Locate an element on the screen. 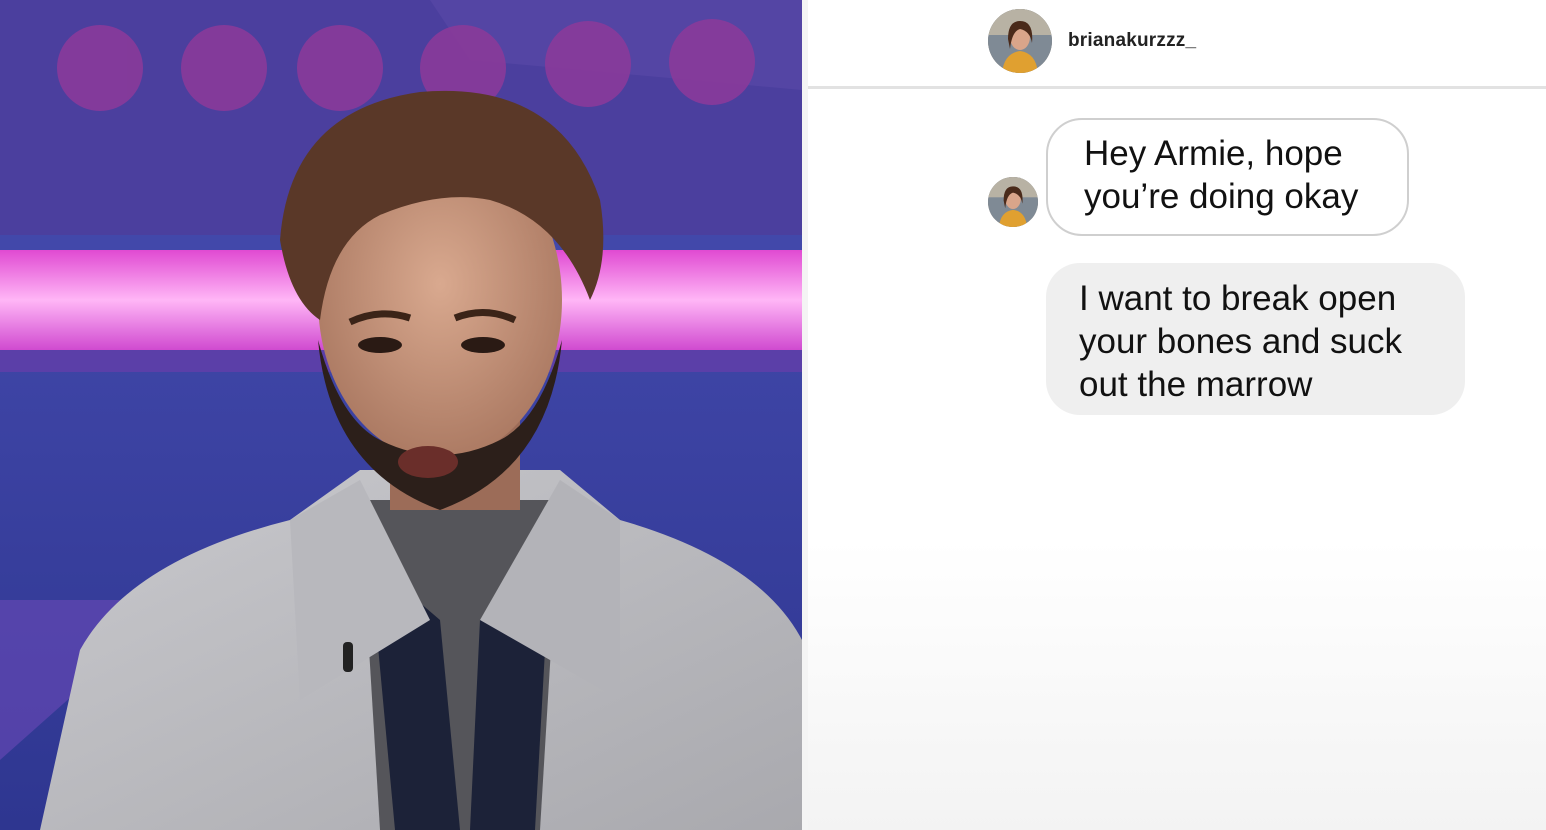 This screenshot has width=1546, height=830. username-label: brianakurzzz_ is located at coordinates (1132, 41).